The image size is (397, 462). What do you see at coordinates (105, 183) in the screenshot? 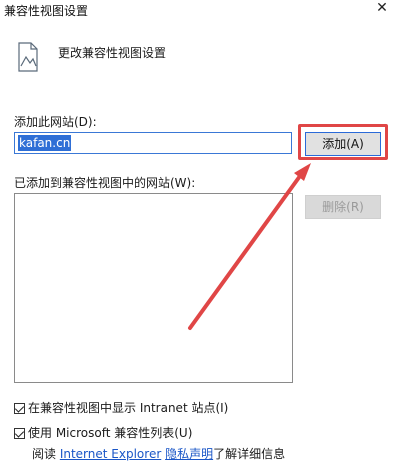
I see `site-list-label: 已添加到兼容性视图中的网站(W):` at bounding box center [105, 183].